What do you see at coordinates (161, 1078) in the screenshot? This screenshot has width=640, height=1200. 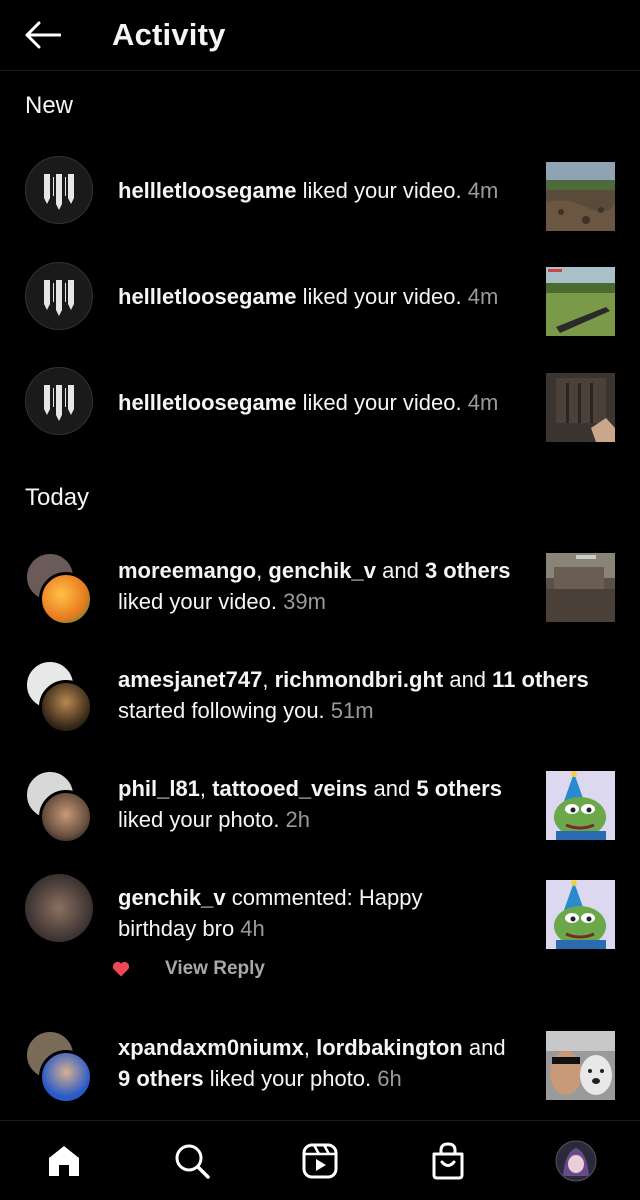 I see `others-count: 9 others` at bounding box center [161, 1078].